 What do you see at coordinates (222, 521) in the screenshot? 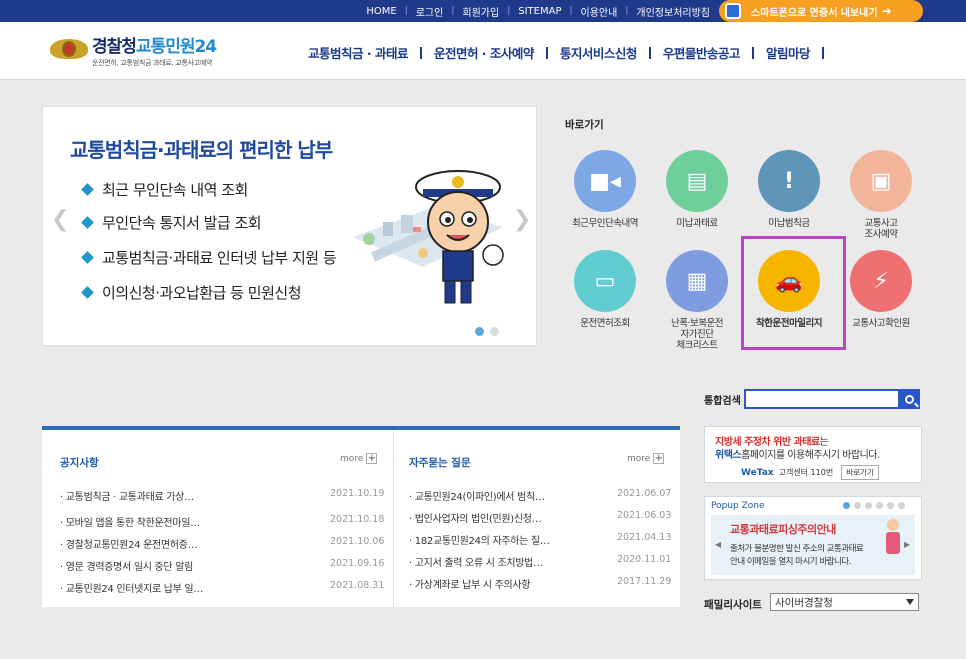
I see `notice-row: · 모바일 앱을 통한 착한운전마일… 2021.10.18` at bounding box center [222, 521].